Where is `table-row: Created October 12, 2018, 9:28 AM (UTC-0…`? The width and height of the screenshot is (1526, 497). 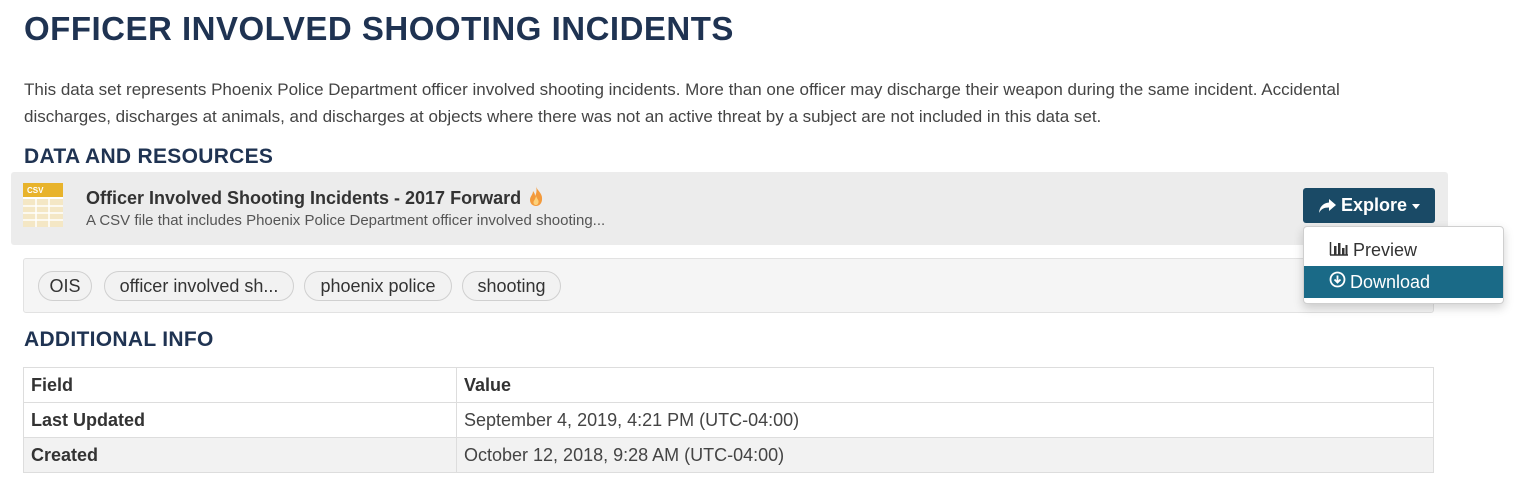 table-row: Created October 12, 2018, 9:28 AM (UTC-0… is located at coordinates (728, 455).